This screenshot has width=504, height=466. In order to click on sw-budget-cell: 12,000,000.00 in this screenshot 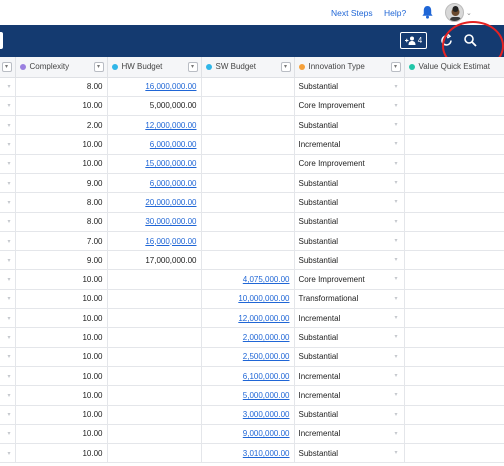, I will do `click(248, 318)`.